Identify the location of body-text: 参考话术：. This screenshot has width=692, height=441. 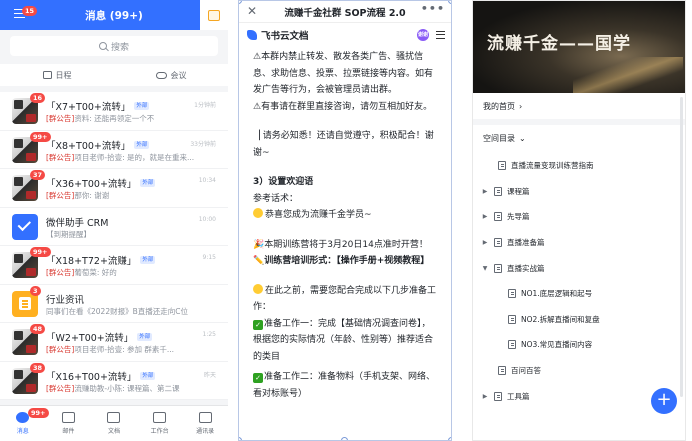
(276, 198).